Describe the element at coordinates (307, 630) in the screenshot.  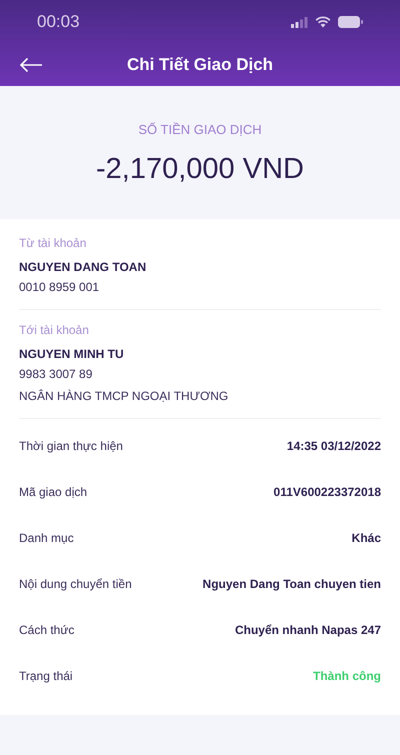
I see `detail-value: Chuyển nhanh Napas 247` at that location.